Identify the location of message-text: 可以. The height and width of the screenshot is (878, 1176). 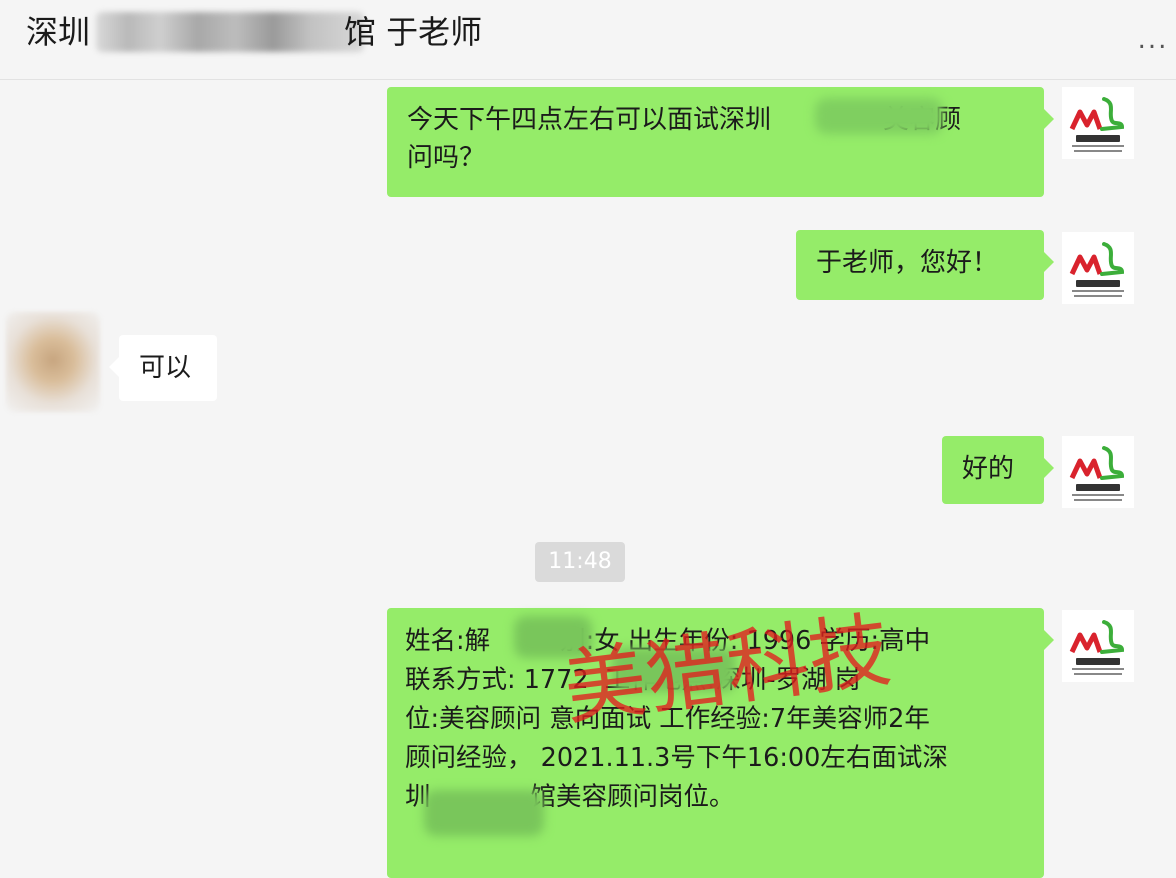
(165, 368).